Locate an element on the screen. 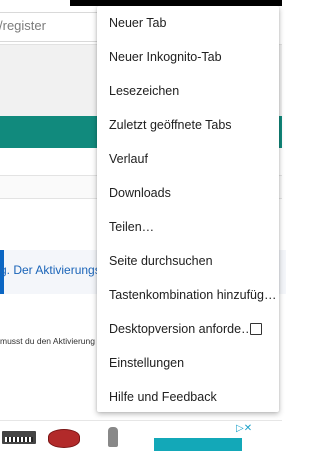  address-bar-text: /register is located at coordinates (23, 25).